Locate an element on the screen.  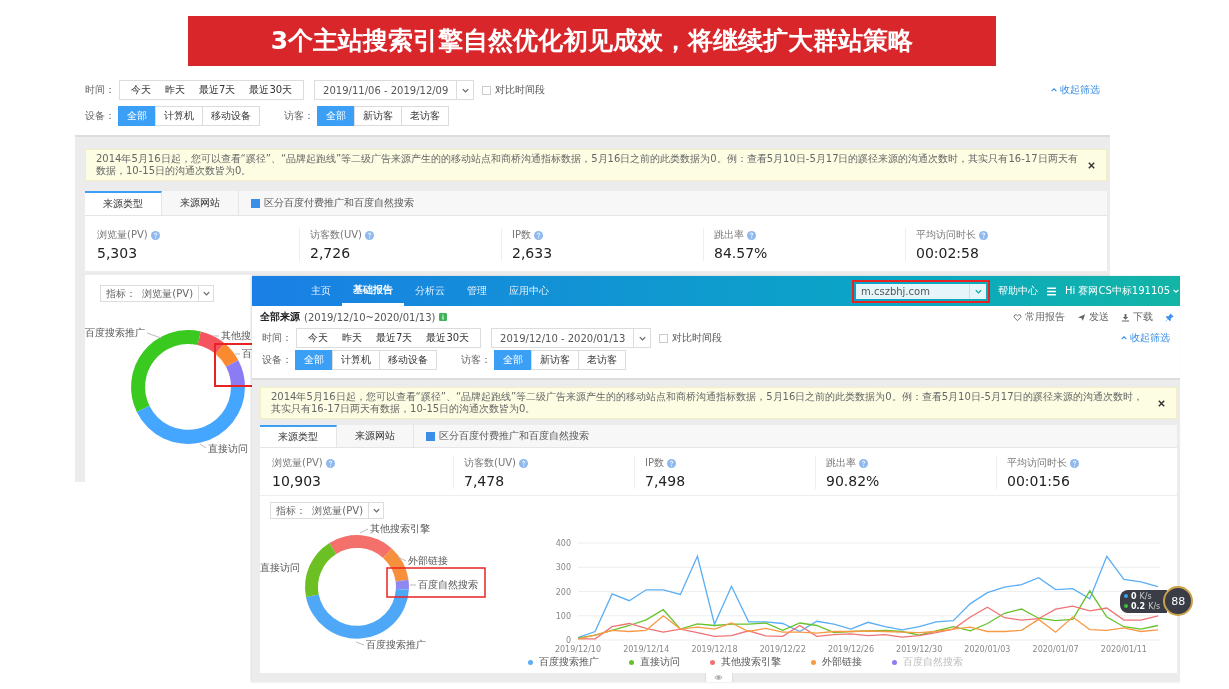
chart-label: 百度自然搜索 is located at coordinates (448, 584).